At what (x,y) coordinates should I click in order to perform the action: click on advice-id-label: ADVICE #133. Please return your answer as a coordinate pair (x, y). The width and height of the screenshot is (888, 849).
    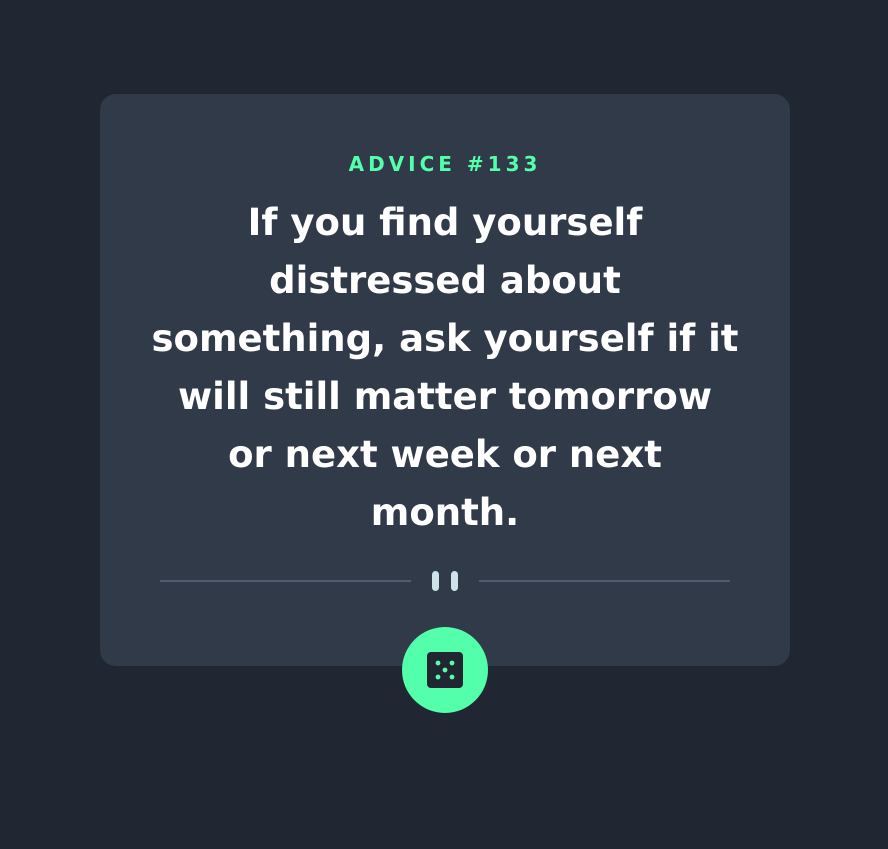
    Looking at the image, I should click on (445, 164).